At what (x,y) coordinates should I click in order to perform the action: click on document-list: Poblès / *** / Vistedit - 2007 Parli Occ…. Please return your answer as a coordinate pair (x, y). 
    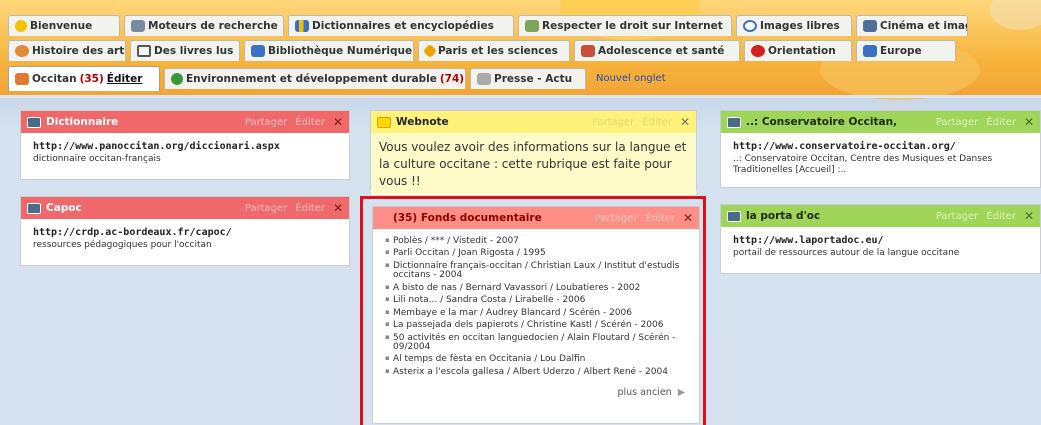
    Looking at the image, I should click on (536, 306).